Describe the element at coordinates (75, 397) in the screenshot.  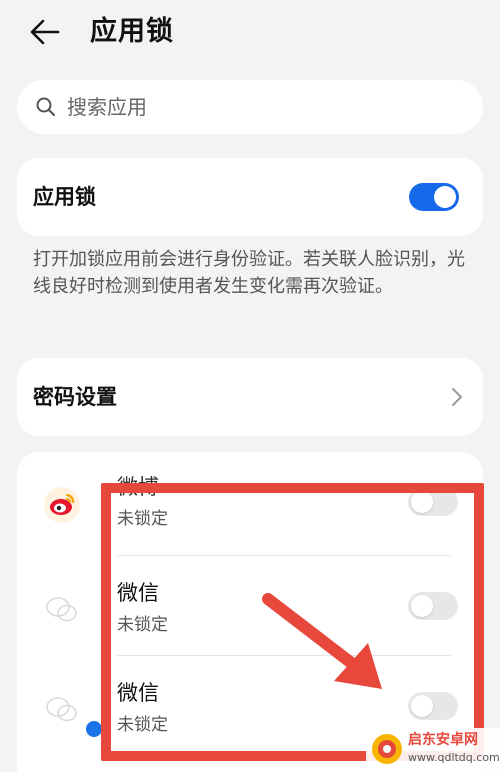
I see `password-settings-label: 密码设置` at that location.